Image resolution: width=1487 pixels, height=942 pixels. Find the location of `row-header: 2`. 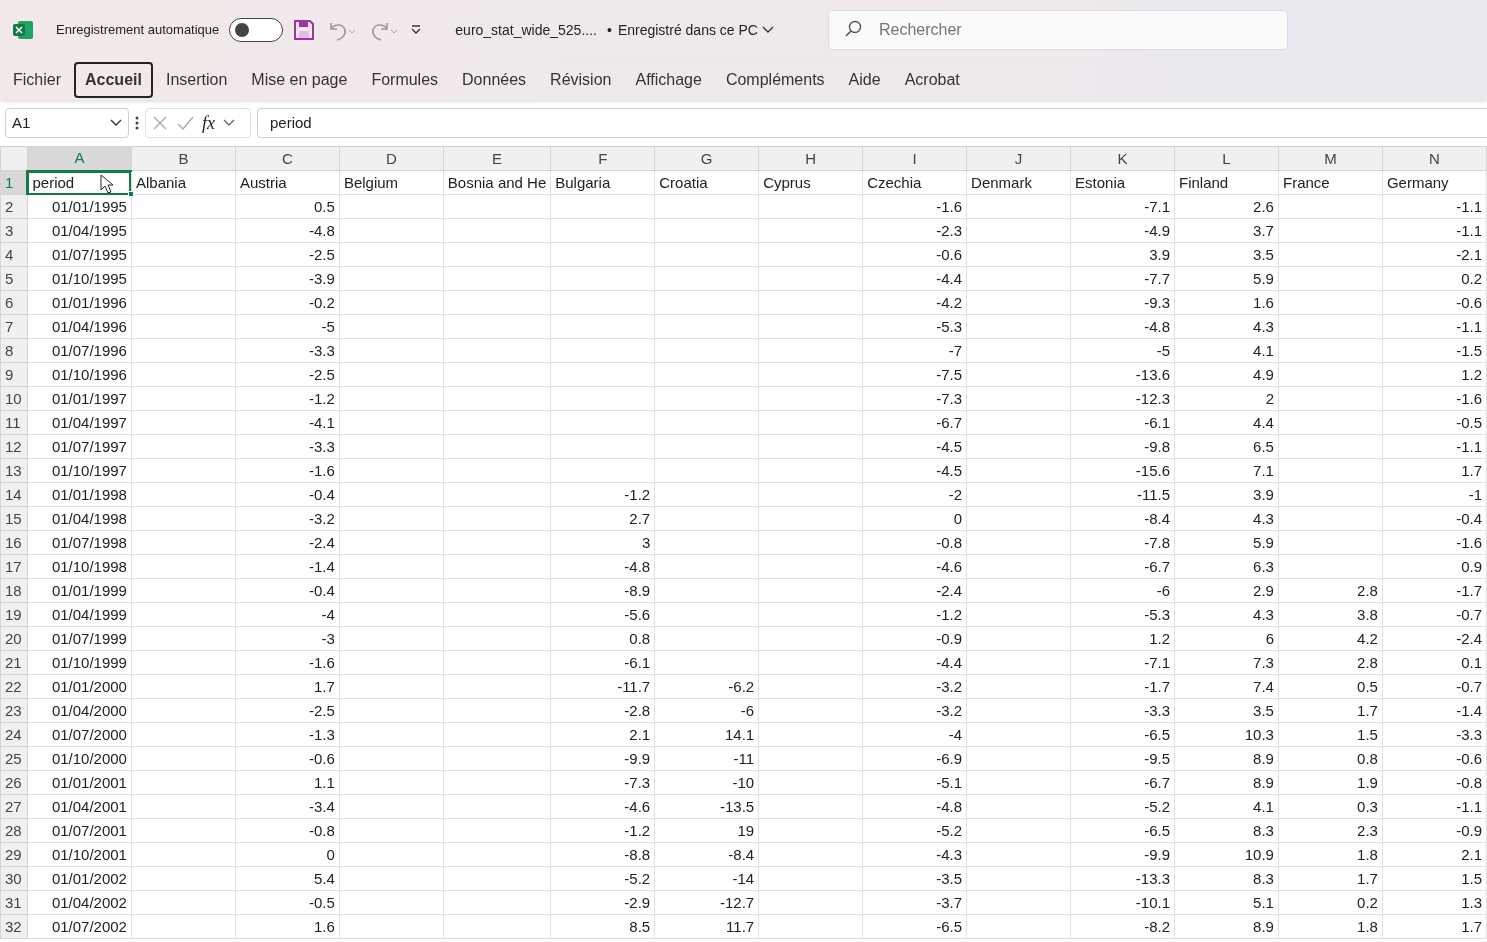

row-header: 2 is located at coordinates (14, 206).